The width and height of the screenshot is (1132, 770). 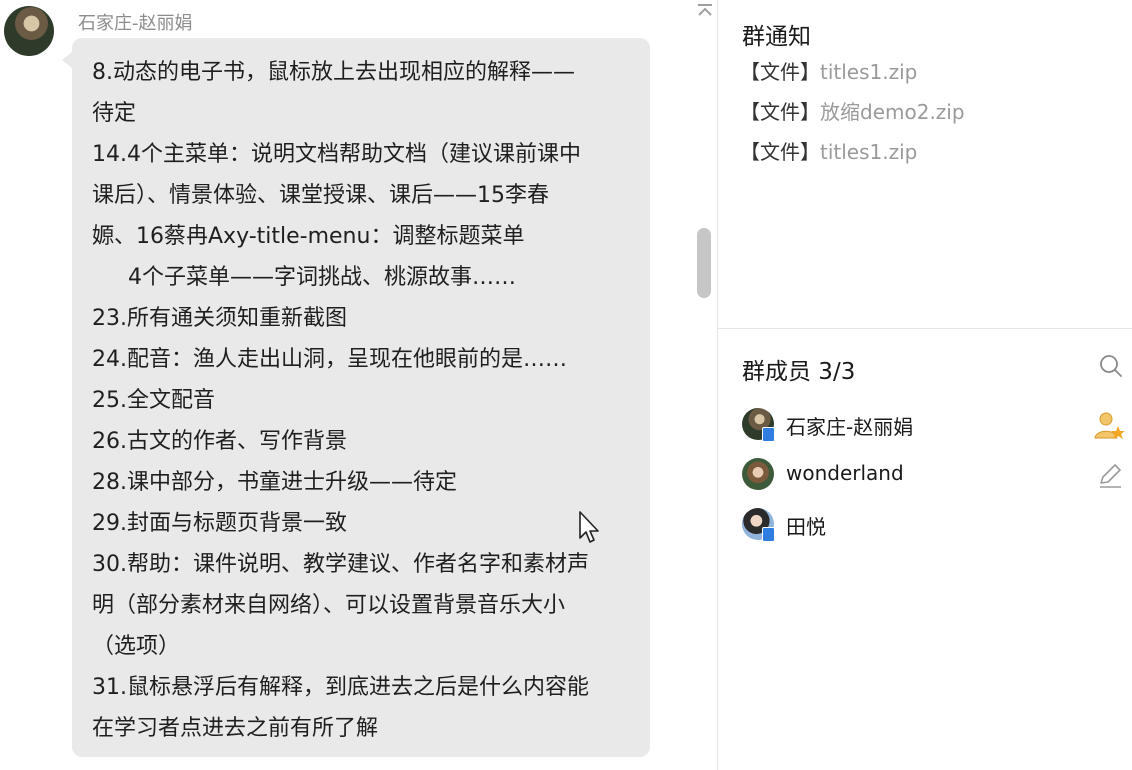 What do you see at coordinates (934, 475) in the screenshot?
I see `member-row: wonderland` at bounding box center [934, 475].